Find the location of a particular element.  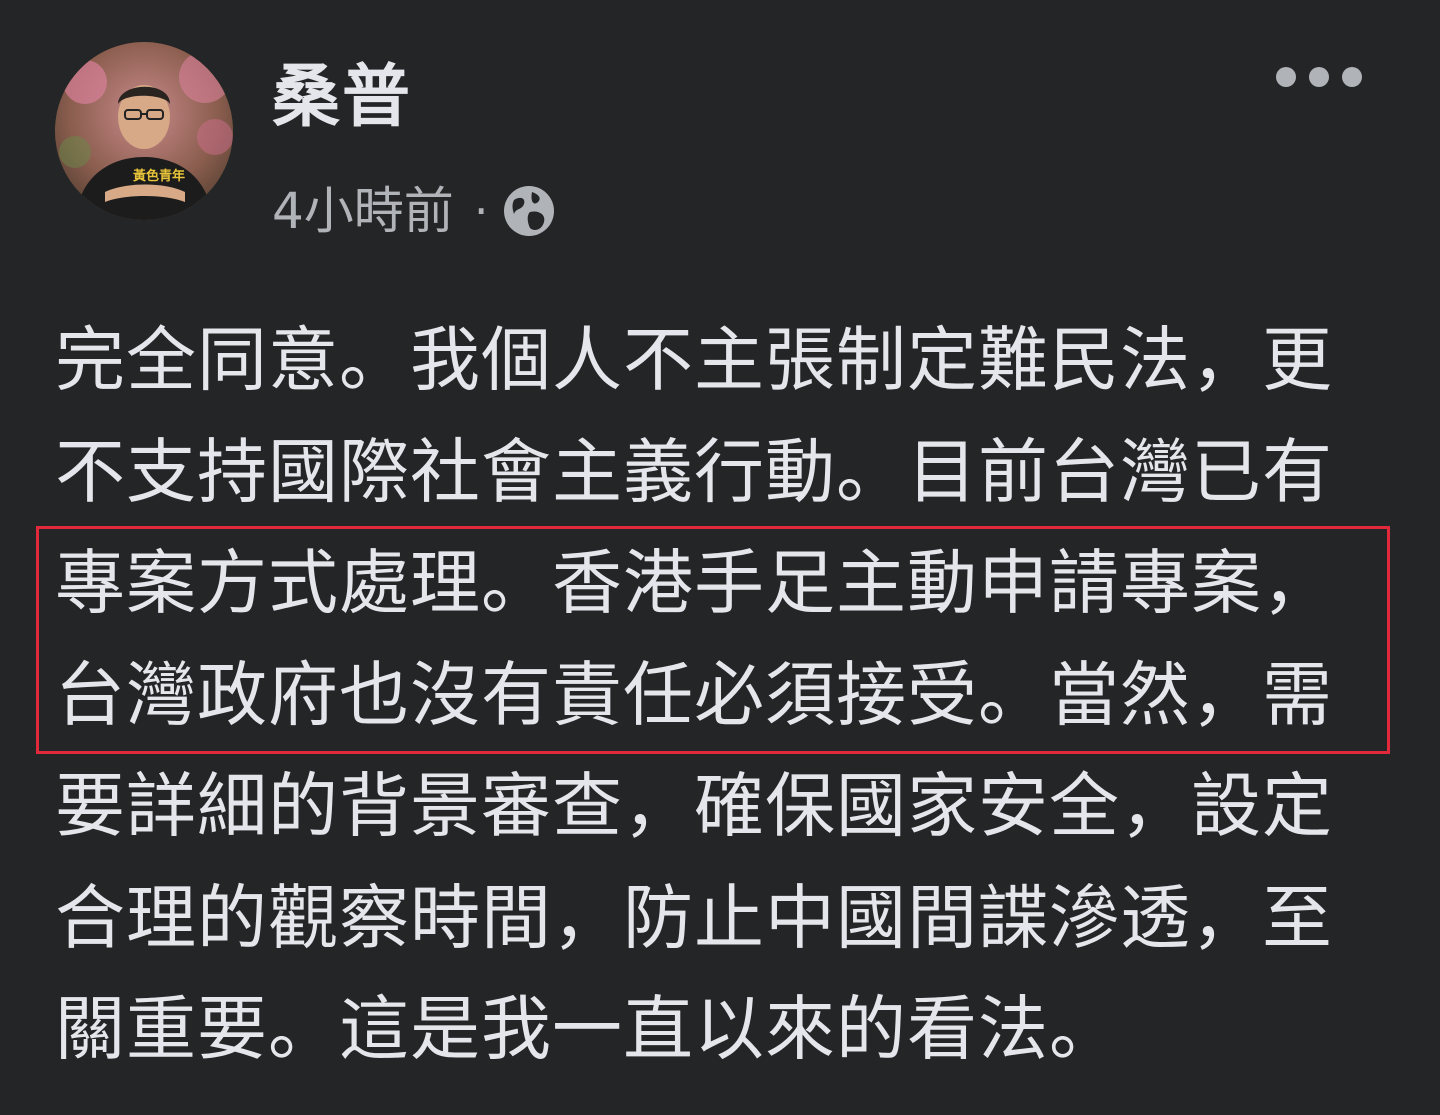

globe-icon is located at coordinates (529, 211).